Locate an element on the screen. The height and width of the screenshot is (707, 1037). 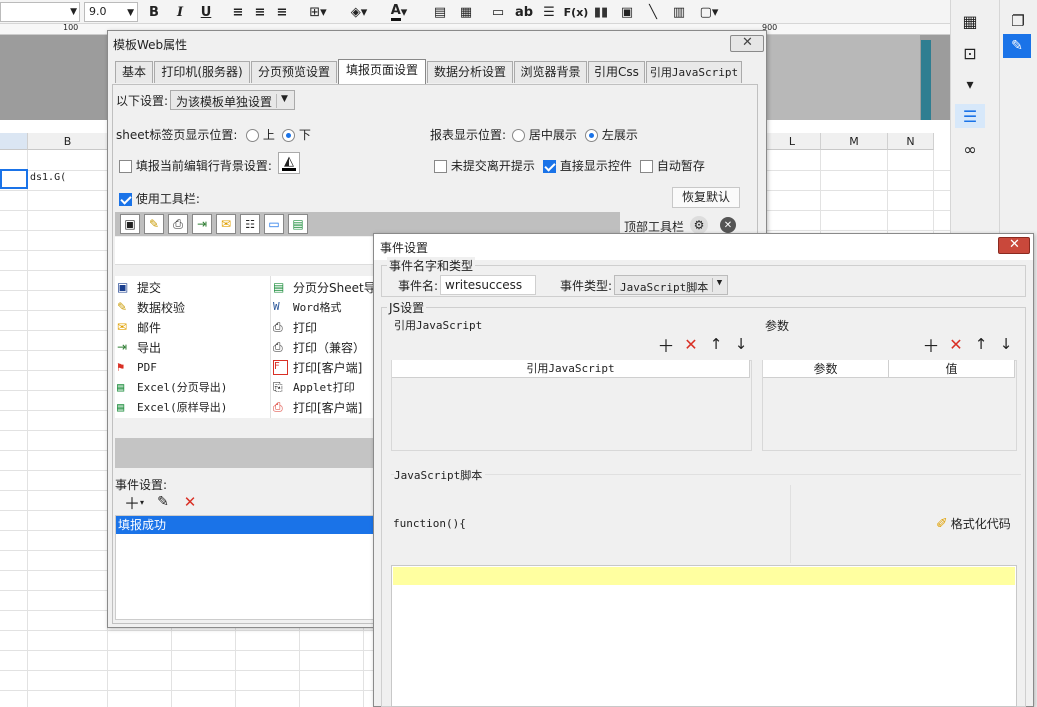
param-move-down-icon: ↓ is located at coordinates (1006, 344).